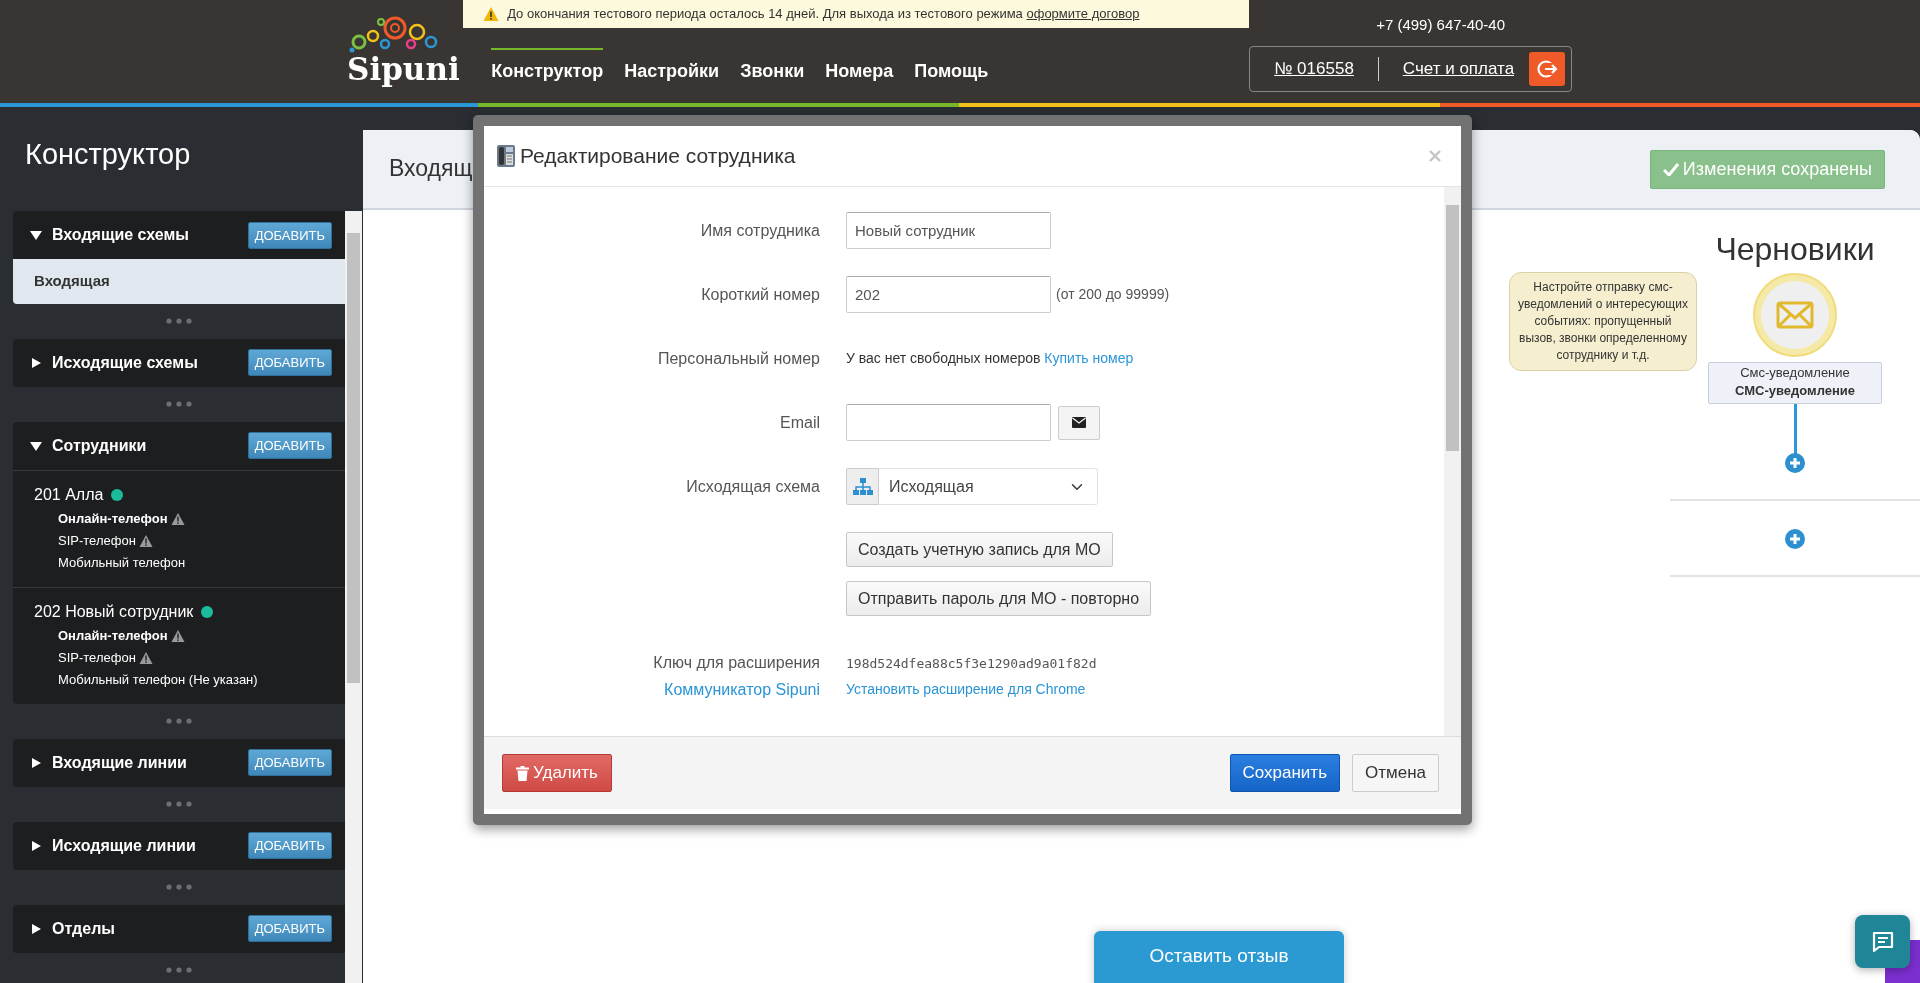  I want to click on connector-line, so click(1795, 429).